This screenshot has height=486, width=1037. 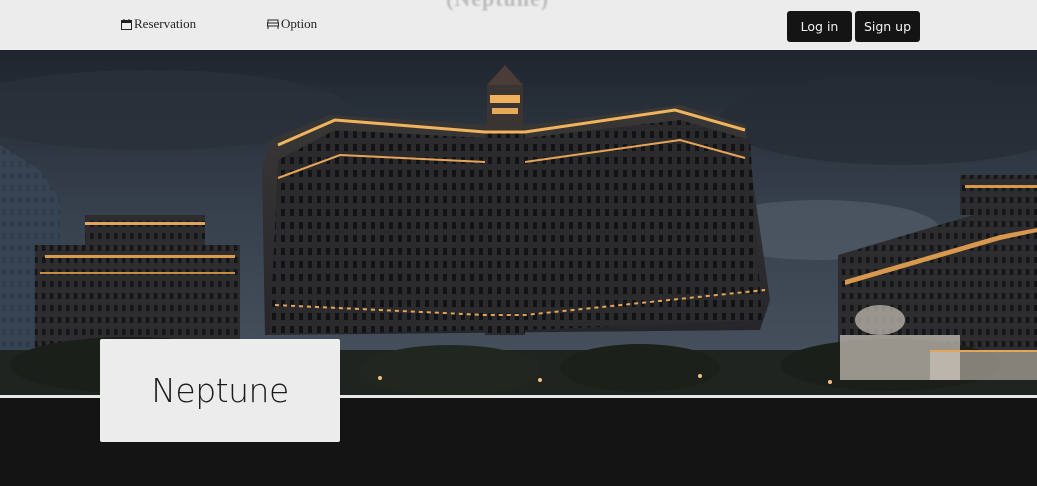 I want to click on brand-logo-text: (Neptune), so click(x=497, y=6).